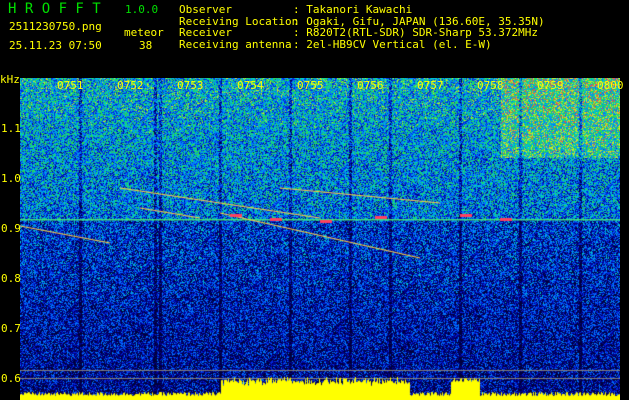 The height and width of the screenshot is (400, 629). Describe the element at coordinates (70, 85) in the screenshot. I see `time-tick-label: 0751` at that location.